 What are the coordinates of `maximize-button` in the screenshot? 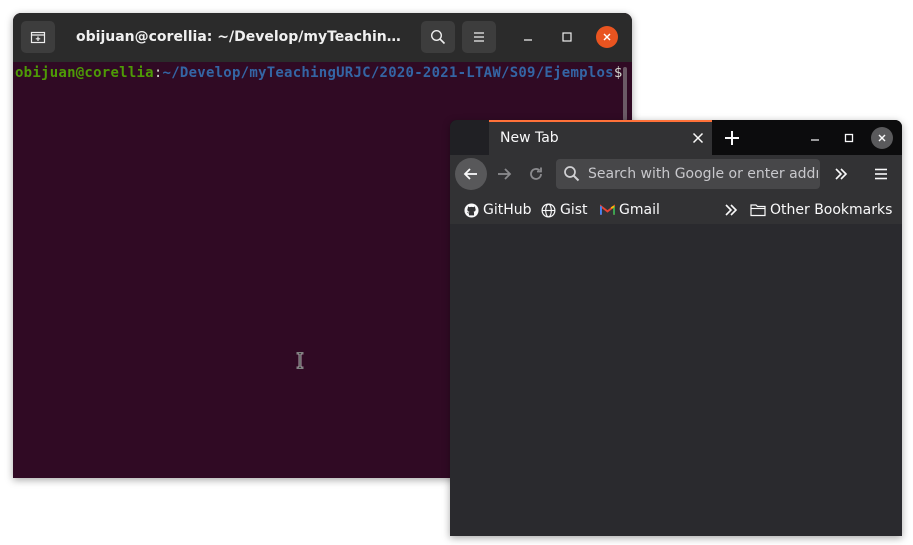 It's located at (567, 37).